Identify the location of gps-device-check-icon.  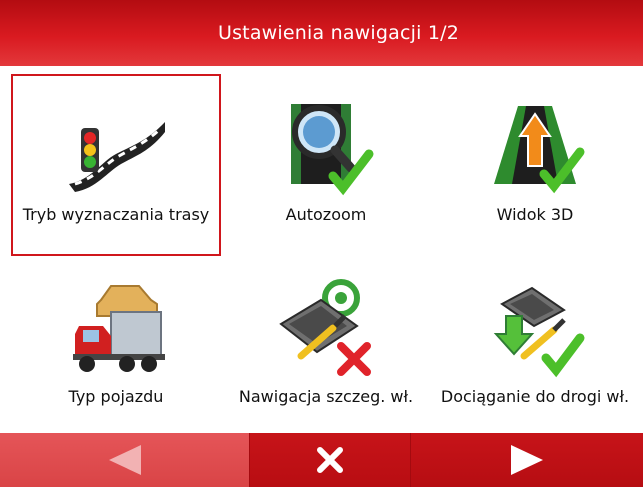
(539, 332).